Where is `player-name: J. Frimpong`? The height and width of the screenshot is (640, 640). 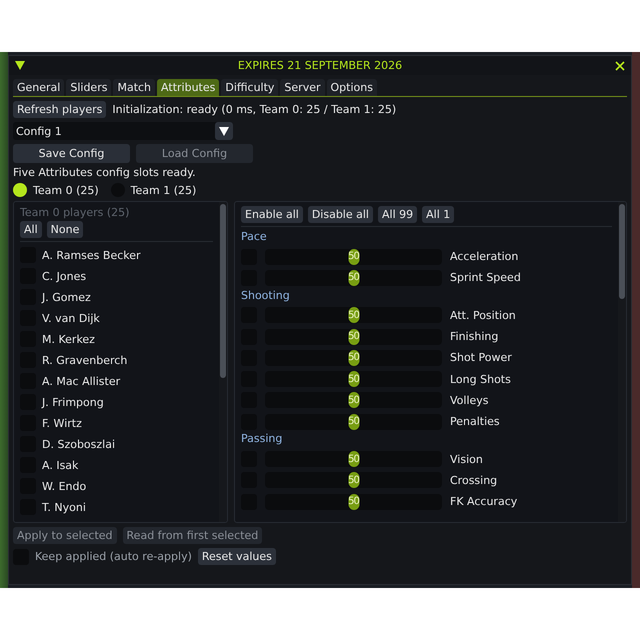
player-name: J. Frimpong is located at coordinates (73, 402).